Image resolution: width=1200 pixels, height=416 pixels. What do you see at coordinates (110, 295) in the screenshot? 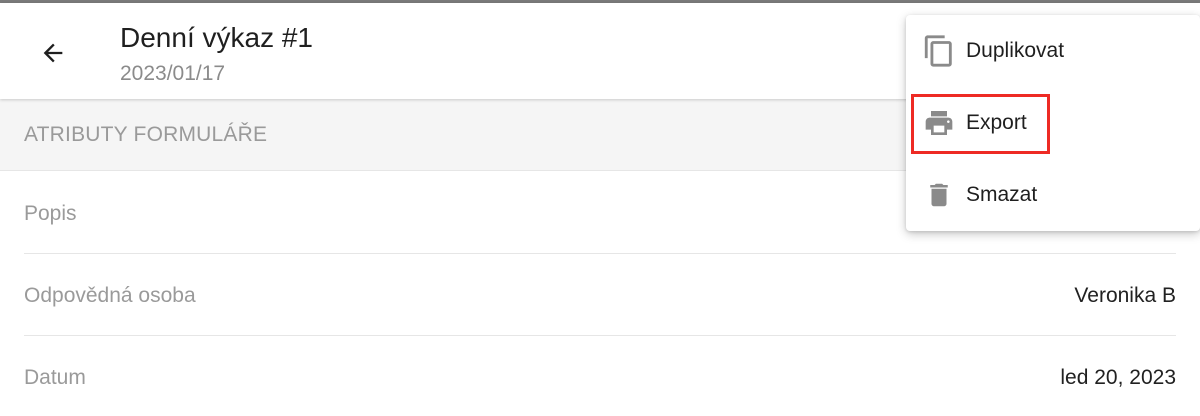
I see `field-label: Odpovědná osoba` at bounding box center [110, 295].